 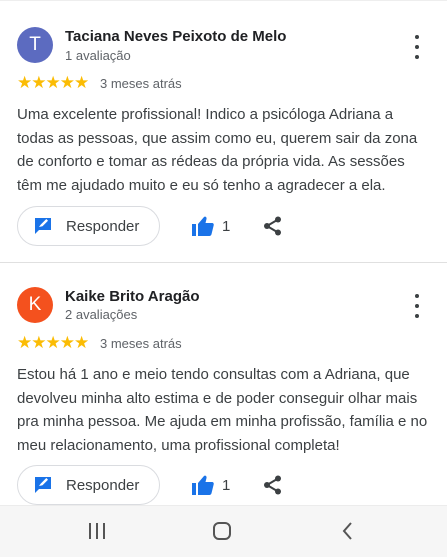 I want to click on reviewer-review-count: 2 avaliações, so click(x=101, y=314).